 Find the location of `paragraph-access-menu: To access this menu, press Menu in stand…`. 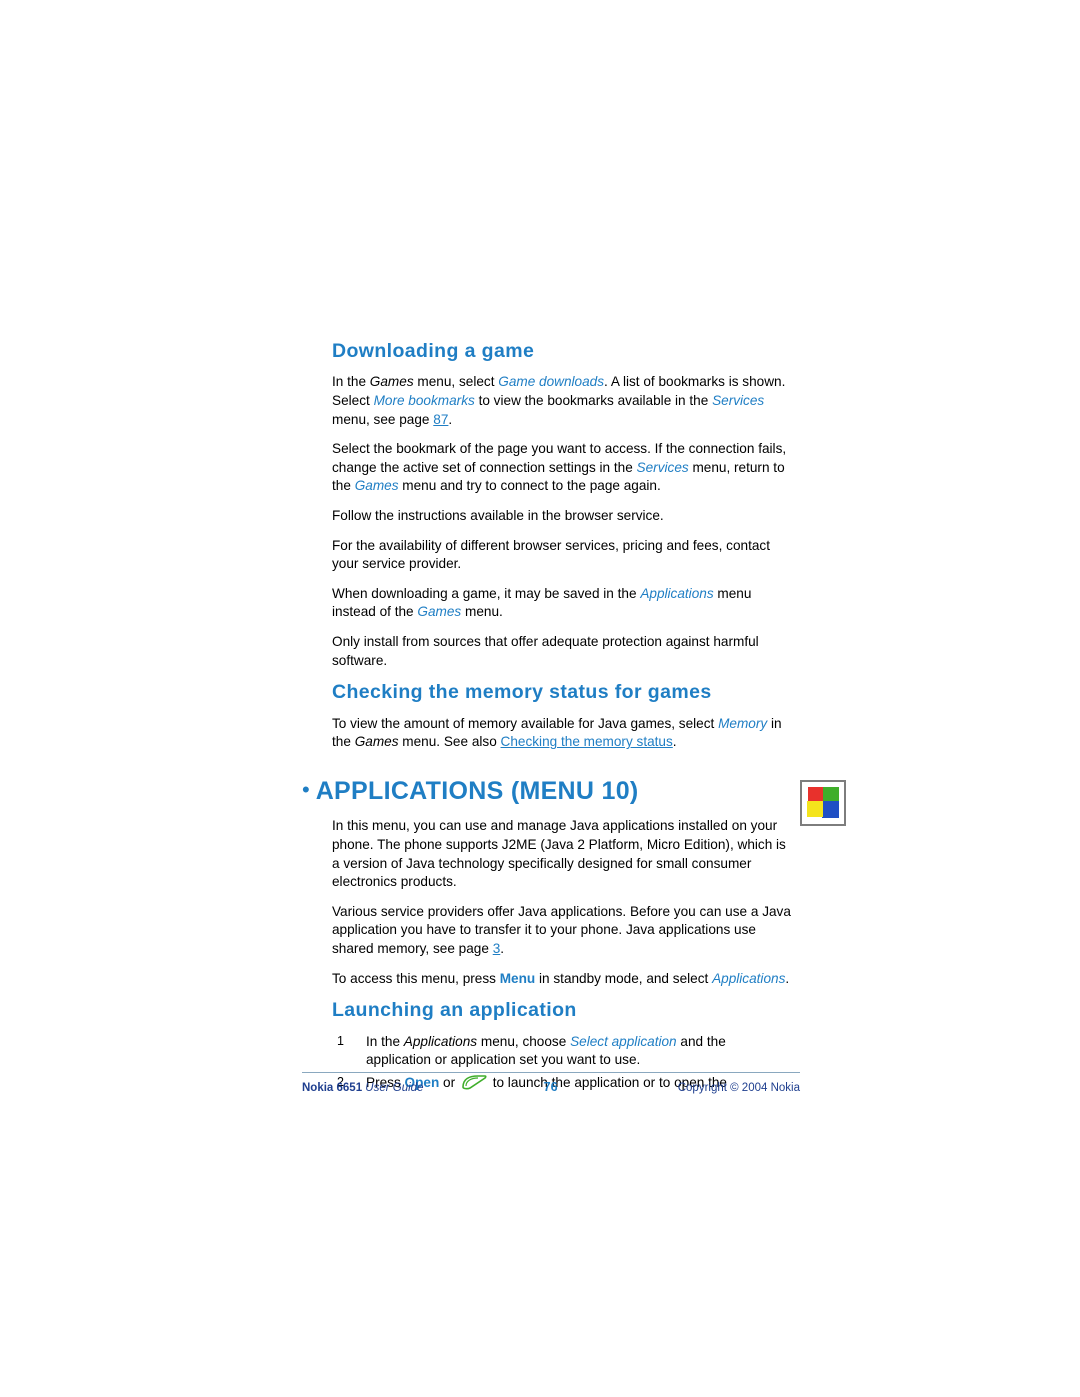

paragraph-access-menu: To access this menu, press Menu in stand… is located at coordinates (563, 979).